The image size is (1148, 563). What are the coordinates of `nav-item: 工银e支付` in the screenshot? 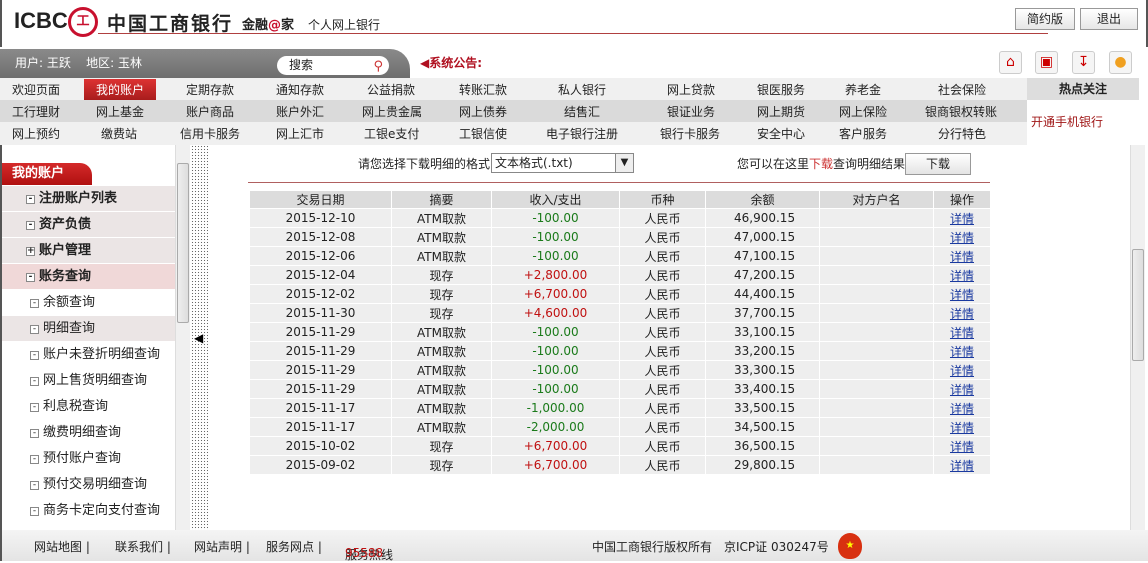 It's located at (391, 133).